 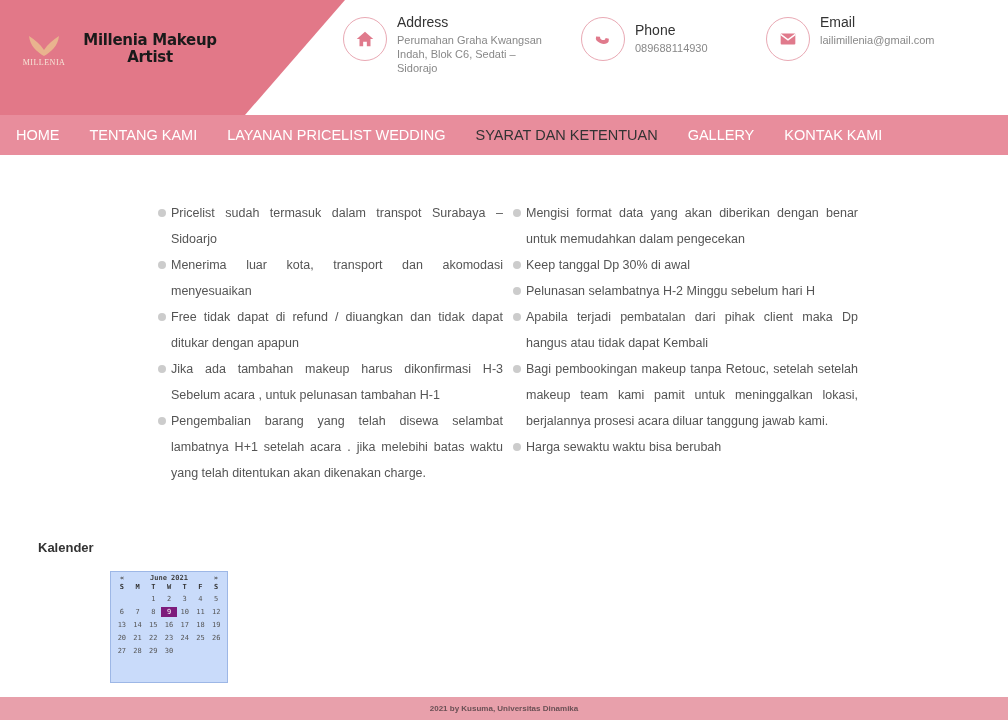 What do you see at coordinates (423, 22) in the screenshot?
I see `contact-label: Address` at bounding box center [423, 22].